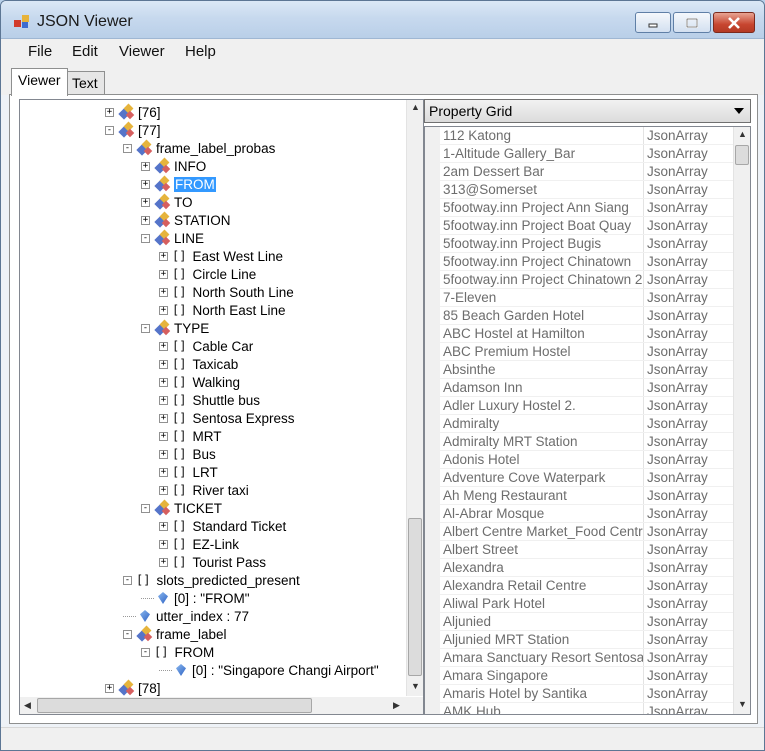 The image size is (765, 751). What do you see at coordinates (178, 184) in the screenshot?
I see `tree-node: + FROM` at bounding box center [178, 184].